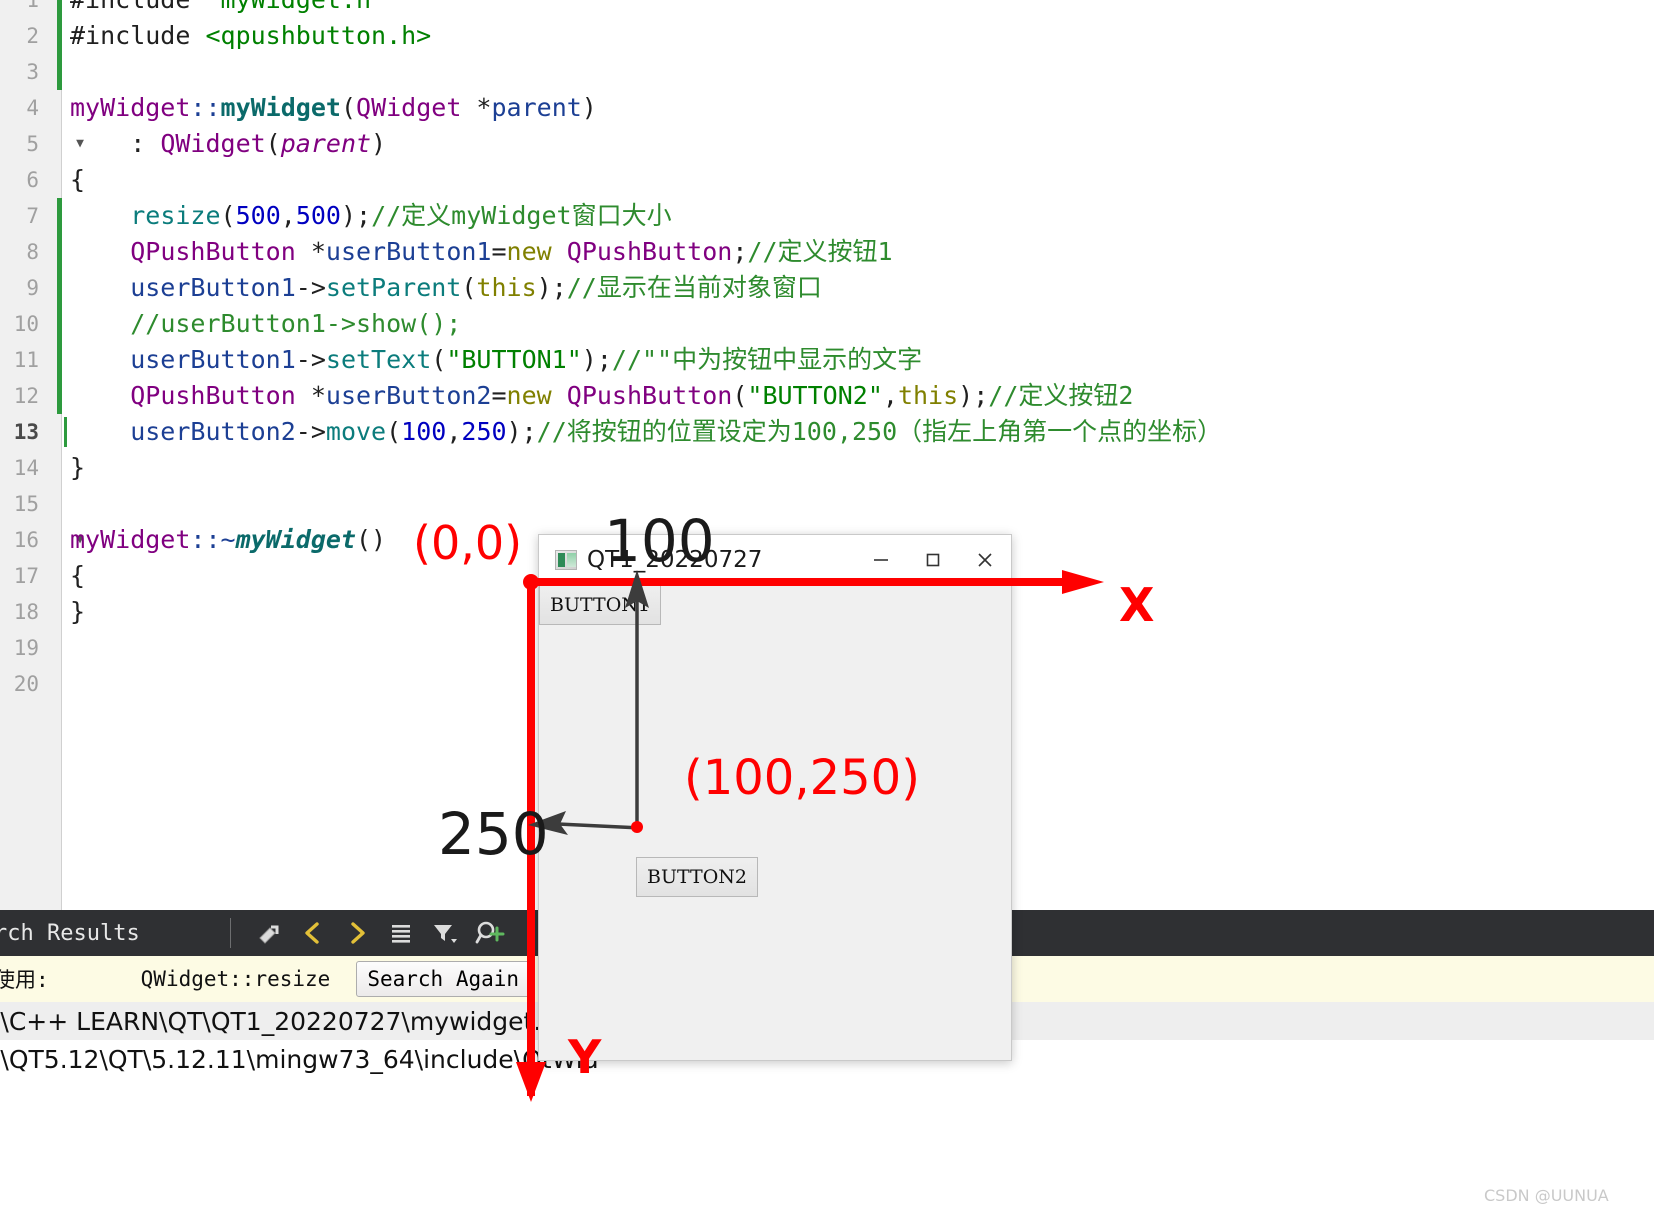 The image size is (1654, 1217). Describe the element at coordinates (31, 396) in the screenshot. I see `line-number: 12` at that location.